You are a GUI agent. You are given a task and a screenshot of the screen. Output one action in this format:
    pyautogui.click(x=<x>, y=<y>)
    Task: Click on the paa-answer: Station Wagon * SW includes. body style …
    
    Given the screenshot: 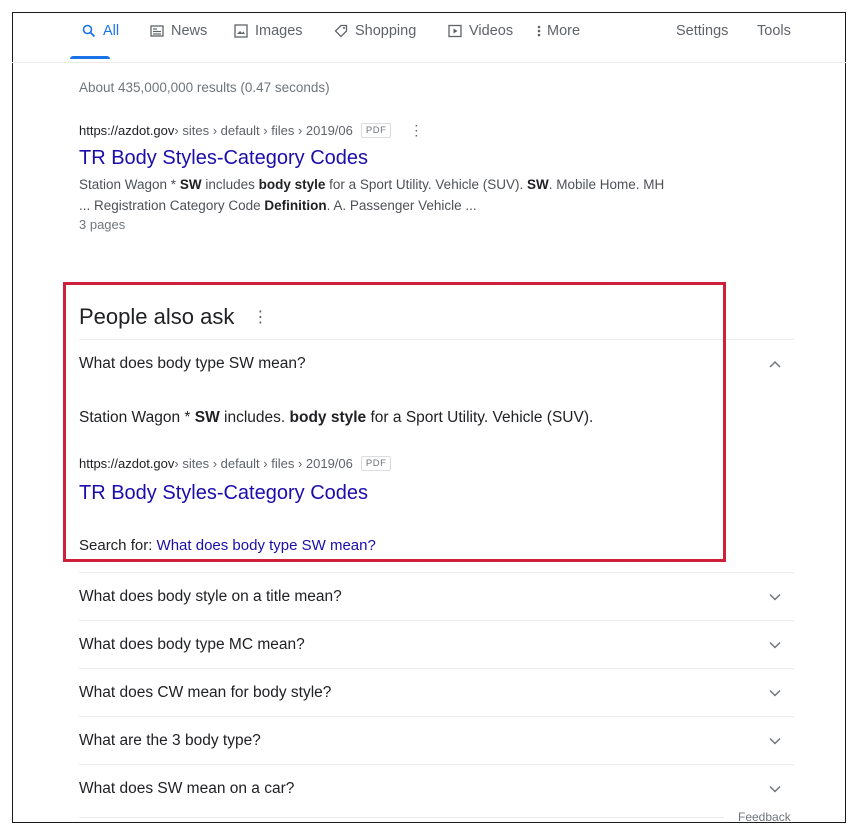 What is the action you would take?
    pyautogui.click(x=336, y=417)
    